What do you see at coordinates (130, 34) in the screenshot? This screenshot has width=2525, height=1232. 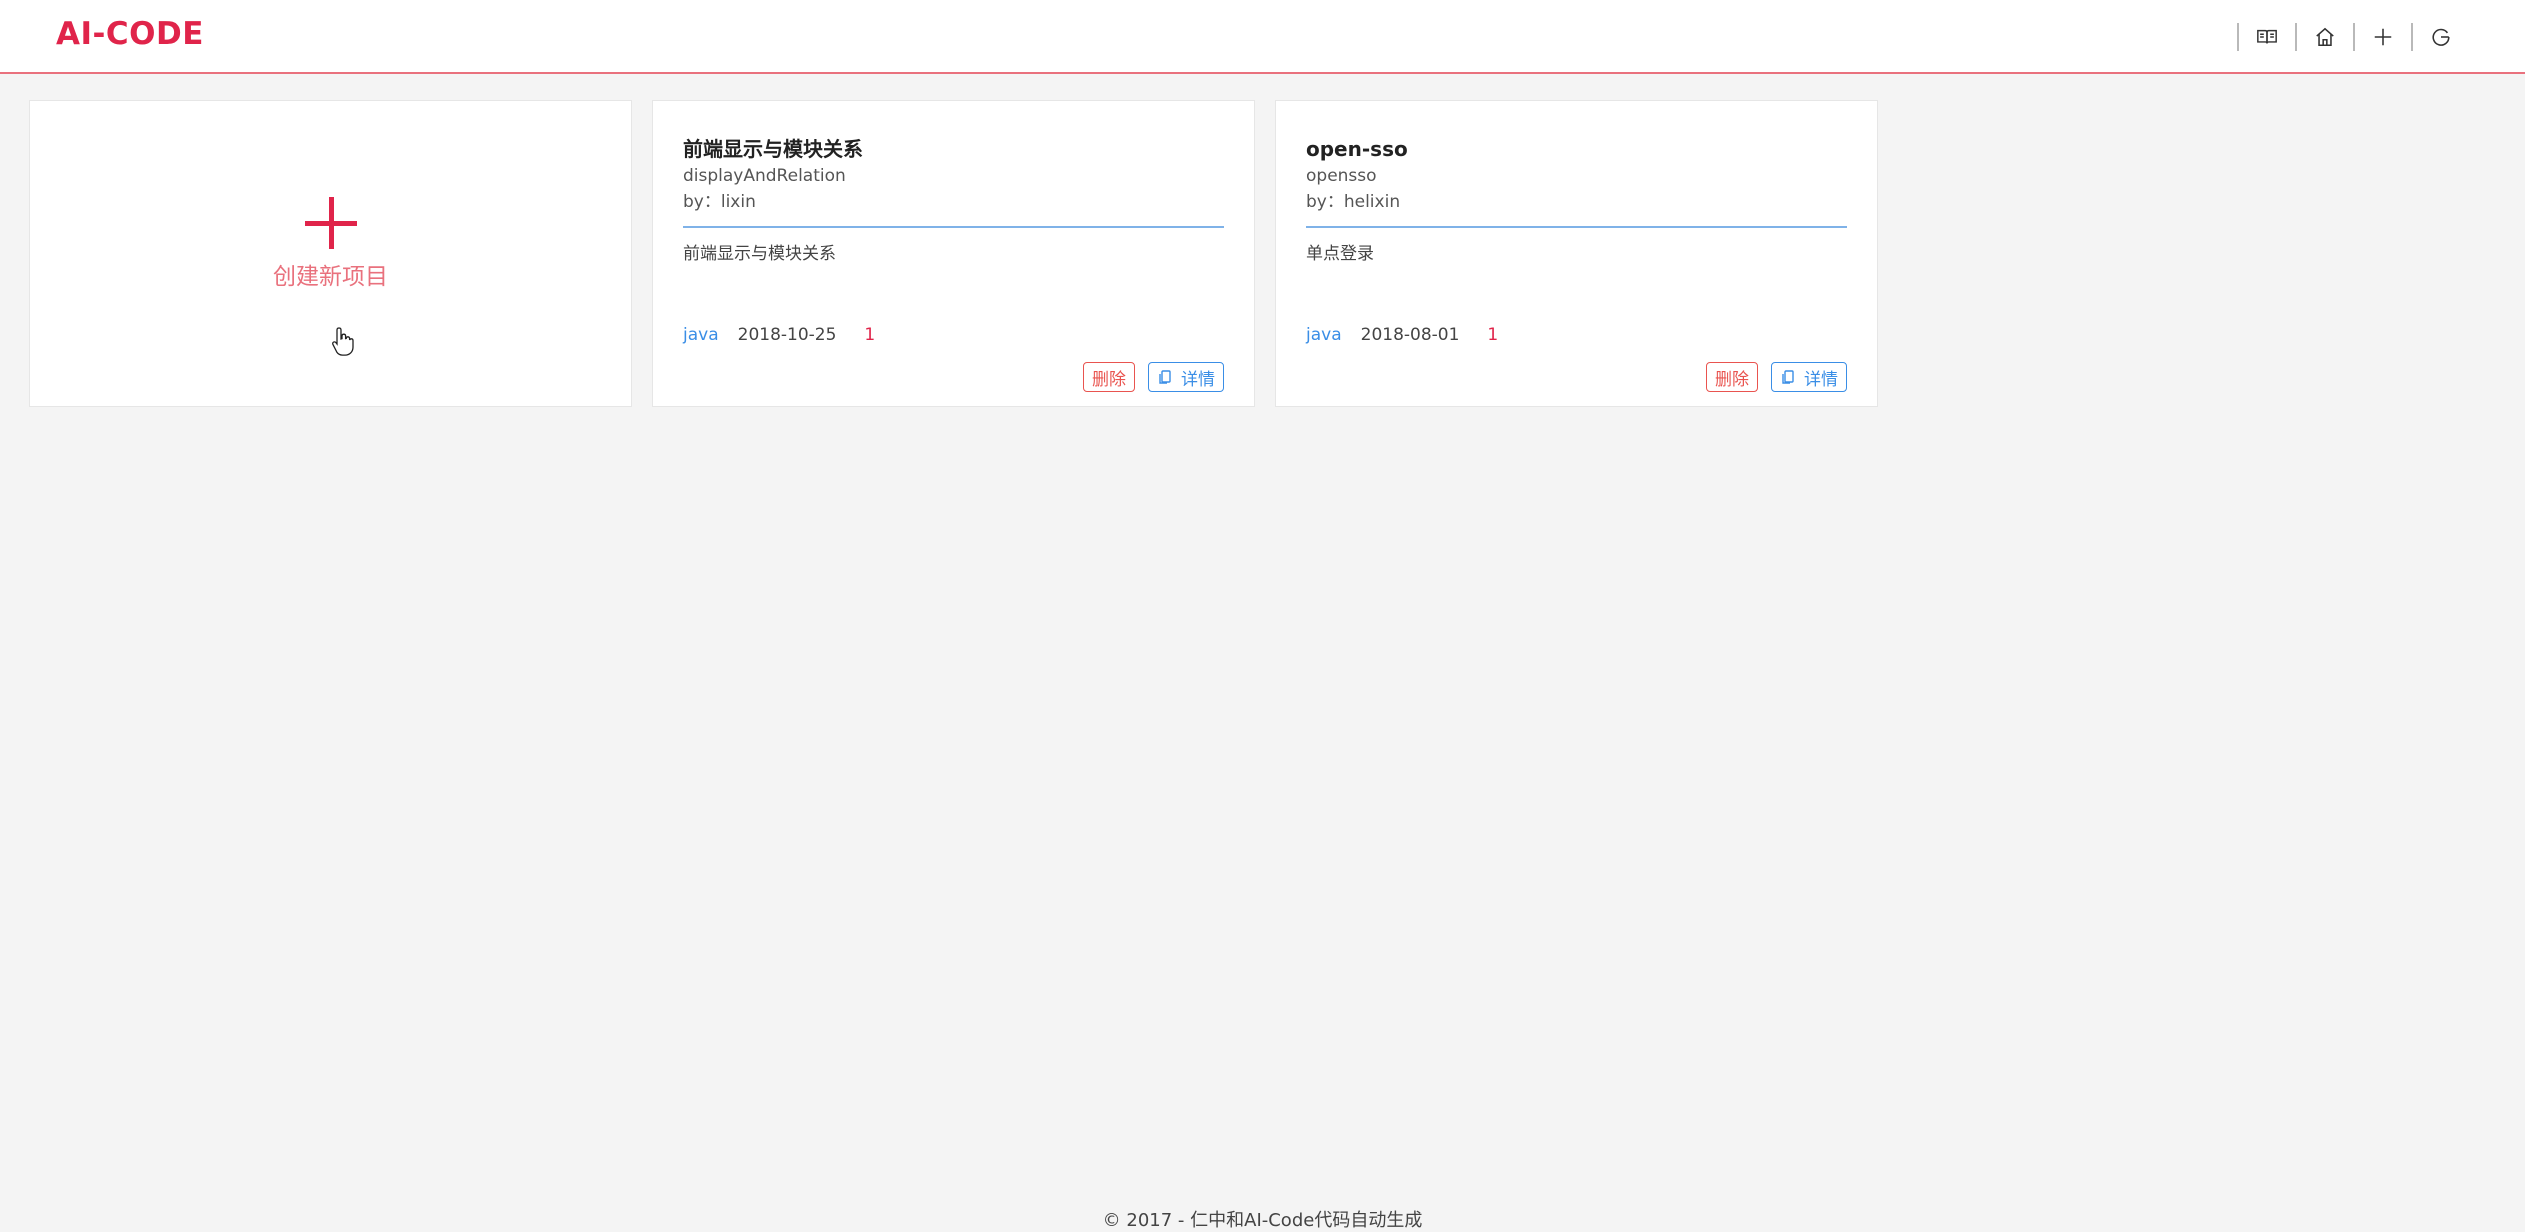 I see `app-logo: AI-CODE` at bounding box center [130, 34].